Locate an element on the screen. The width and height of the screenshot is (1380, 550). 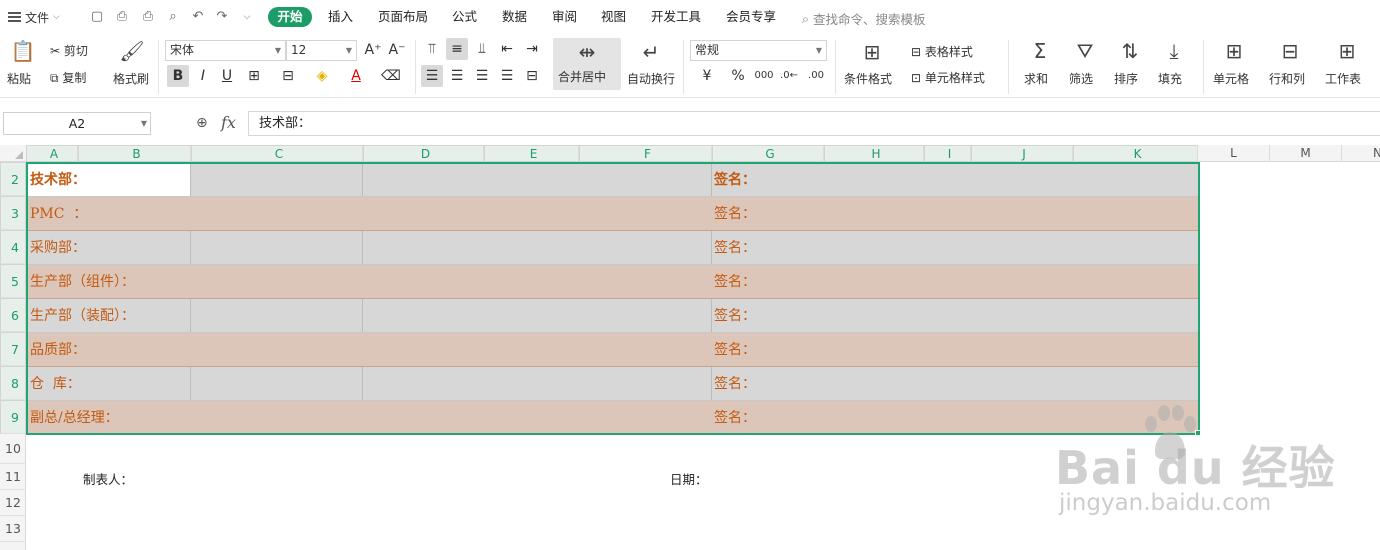
justify-icon: ☰ is located at coordinates (507, 76).